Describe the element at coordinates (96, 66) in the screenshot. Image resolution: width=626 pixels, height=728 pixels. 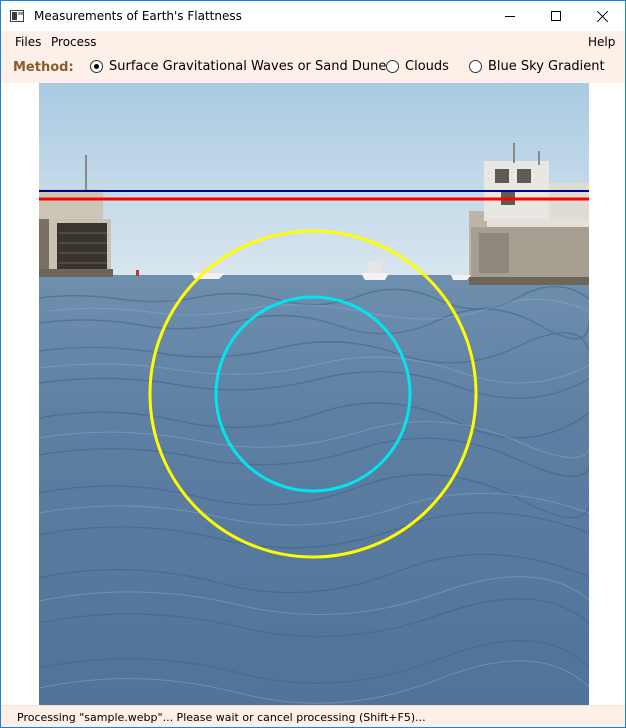
I see `radio-checked-icon` at that location.